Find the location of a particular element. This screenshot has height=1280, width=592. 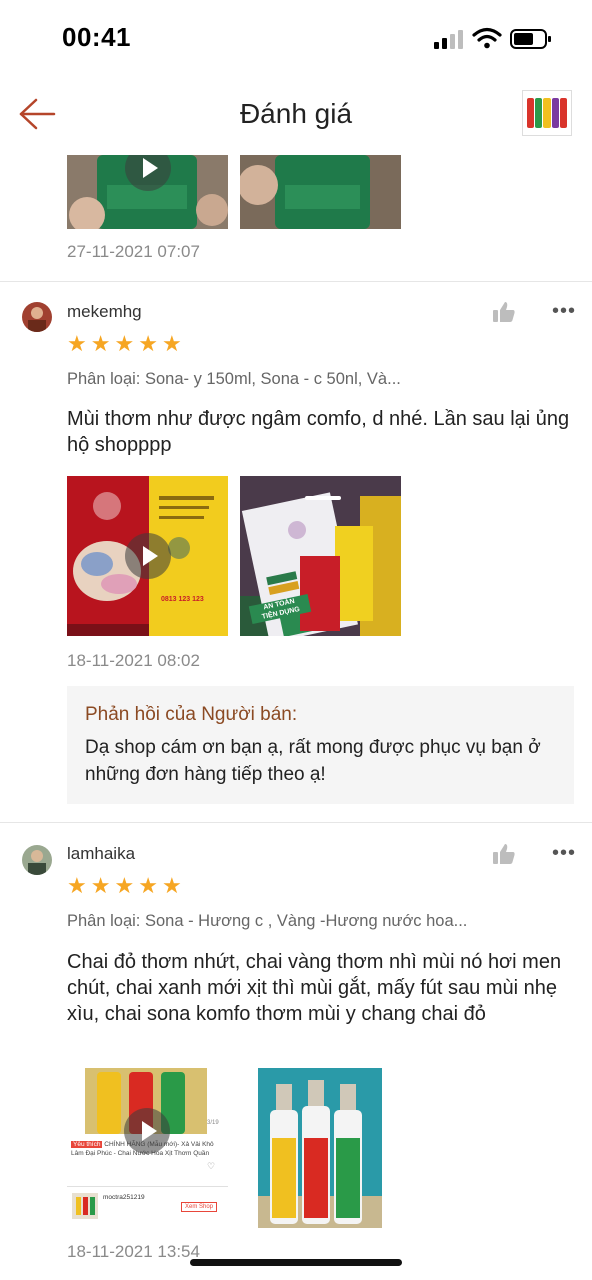

media-counter: 3/19 is located at coordinates (213, 1123).